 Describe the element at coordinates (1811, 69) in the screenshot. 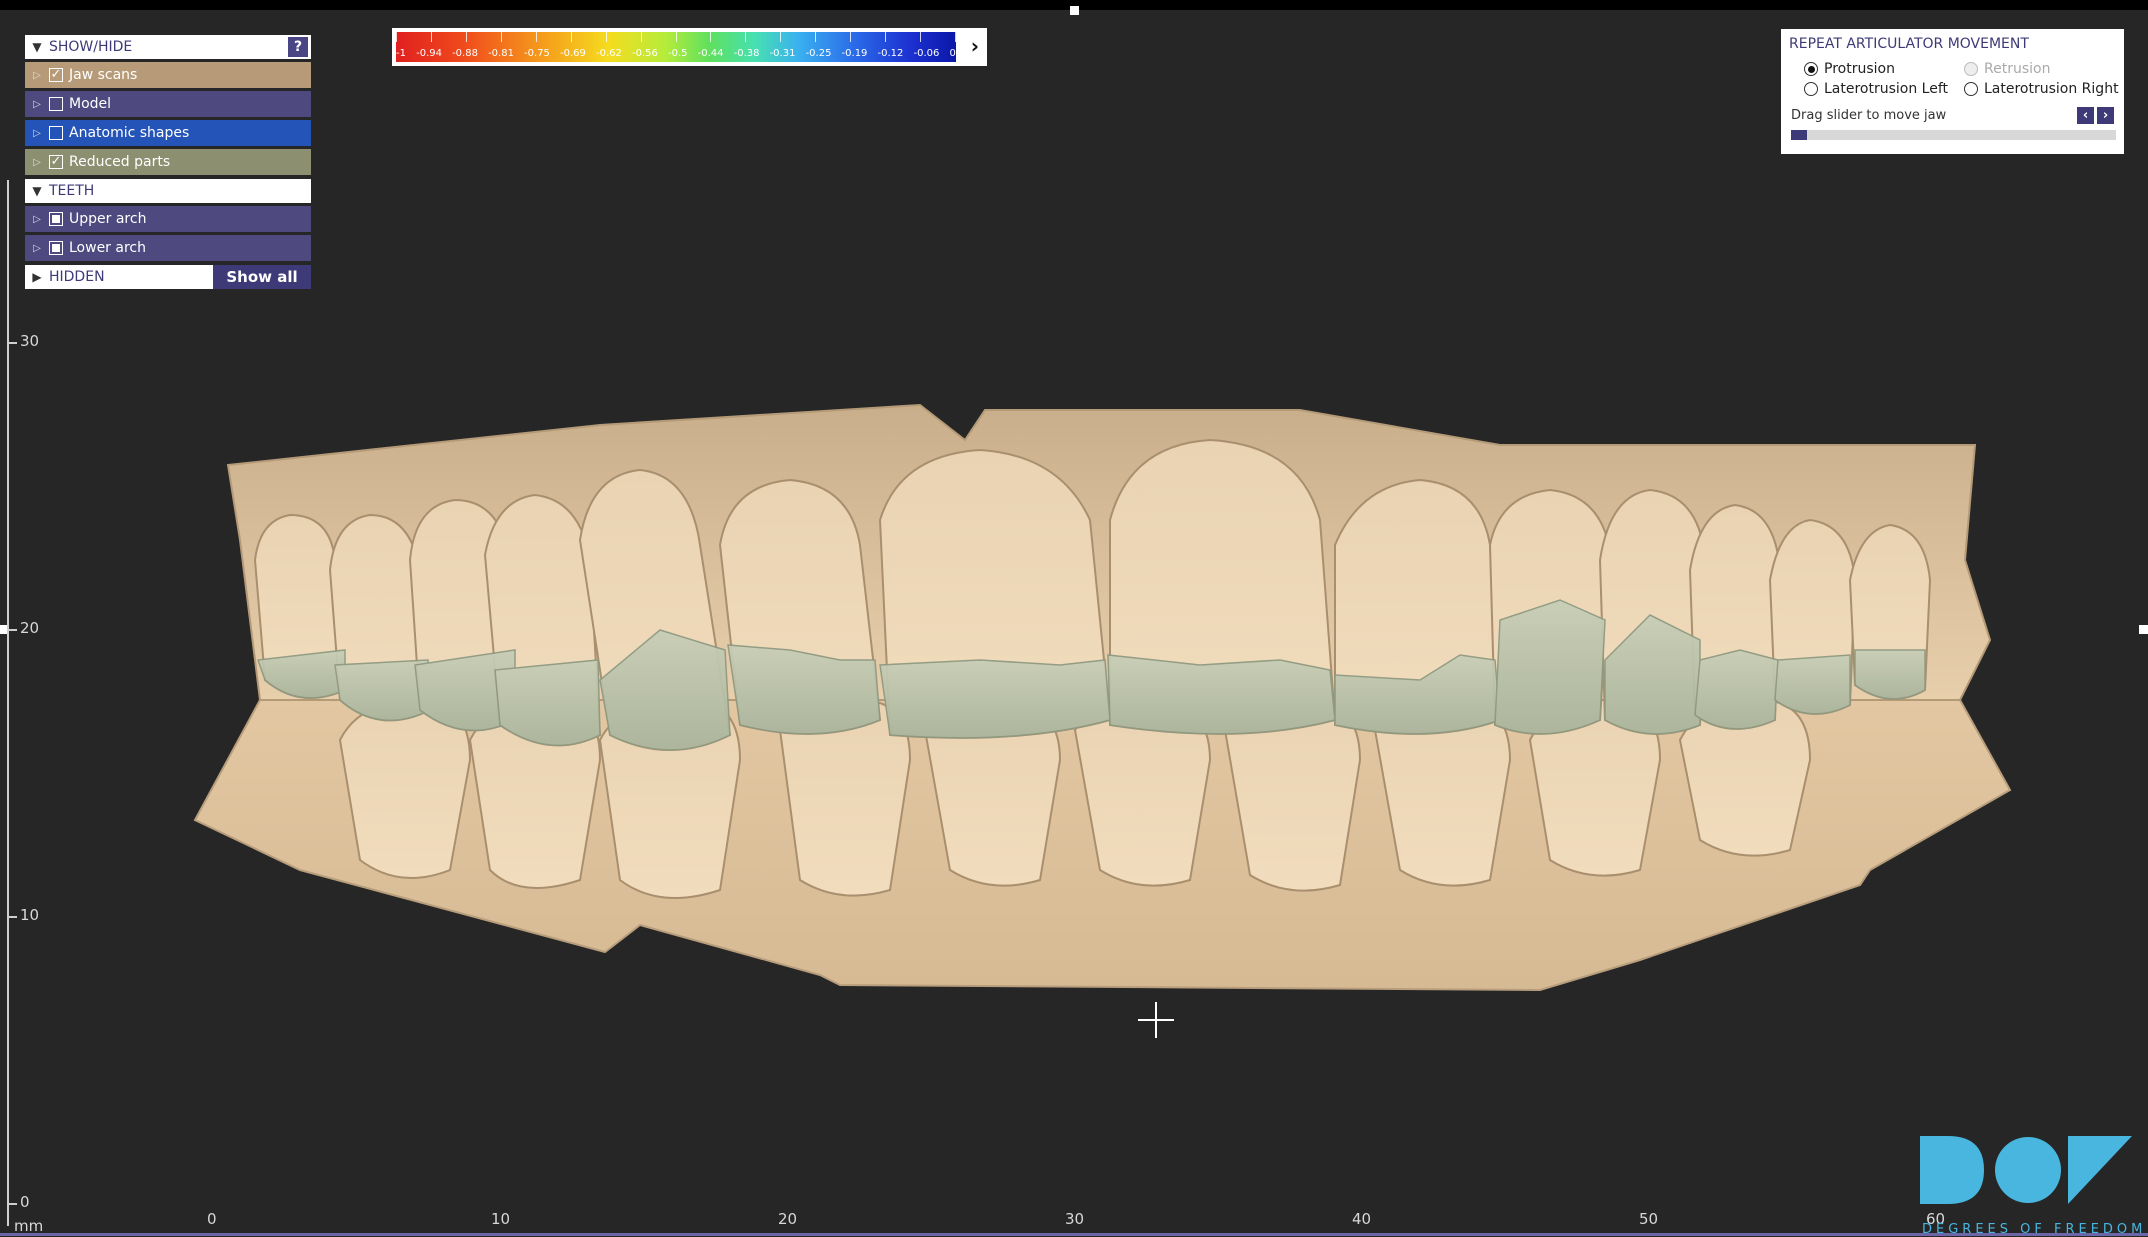

I see `radio-selected-icon` at that location.